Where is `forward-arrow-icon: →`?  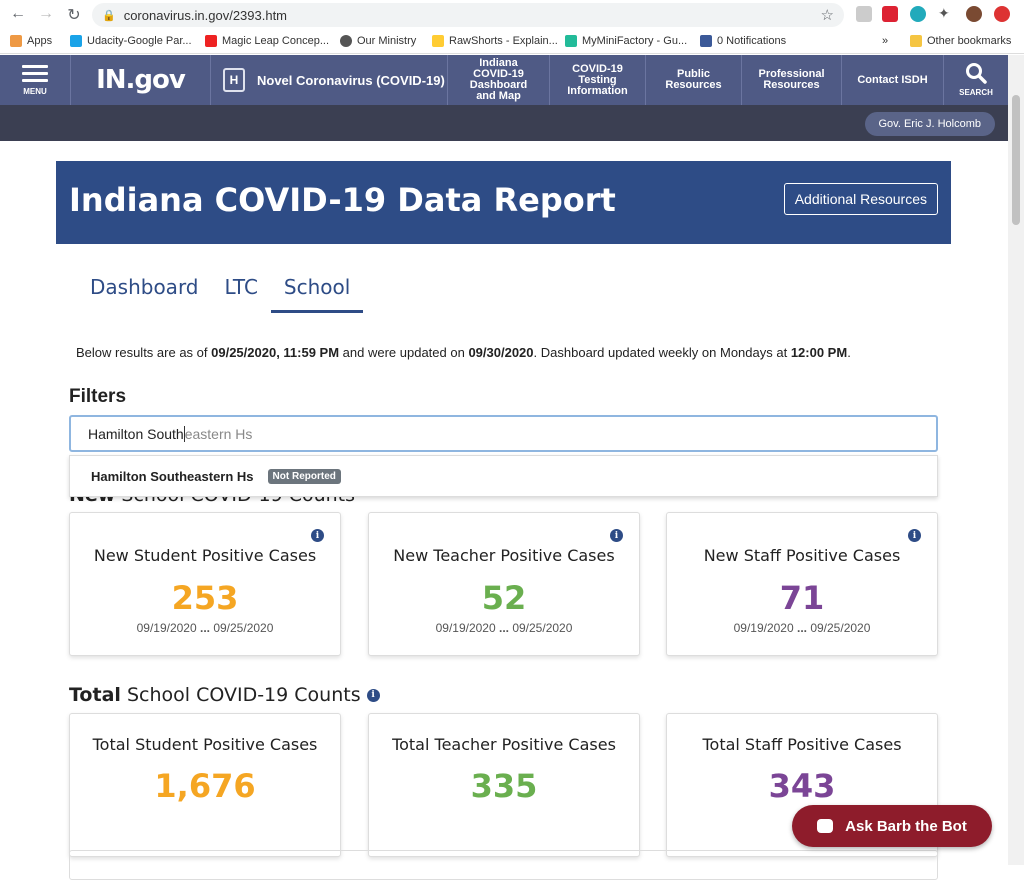
forward-arrow-icon: → is located at coordinates (46, 14).